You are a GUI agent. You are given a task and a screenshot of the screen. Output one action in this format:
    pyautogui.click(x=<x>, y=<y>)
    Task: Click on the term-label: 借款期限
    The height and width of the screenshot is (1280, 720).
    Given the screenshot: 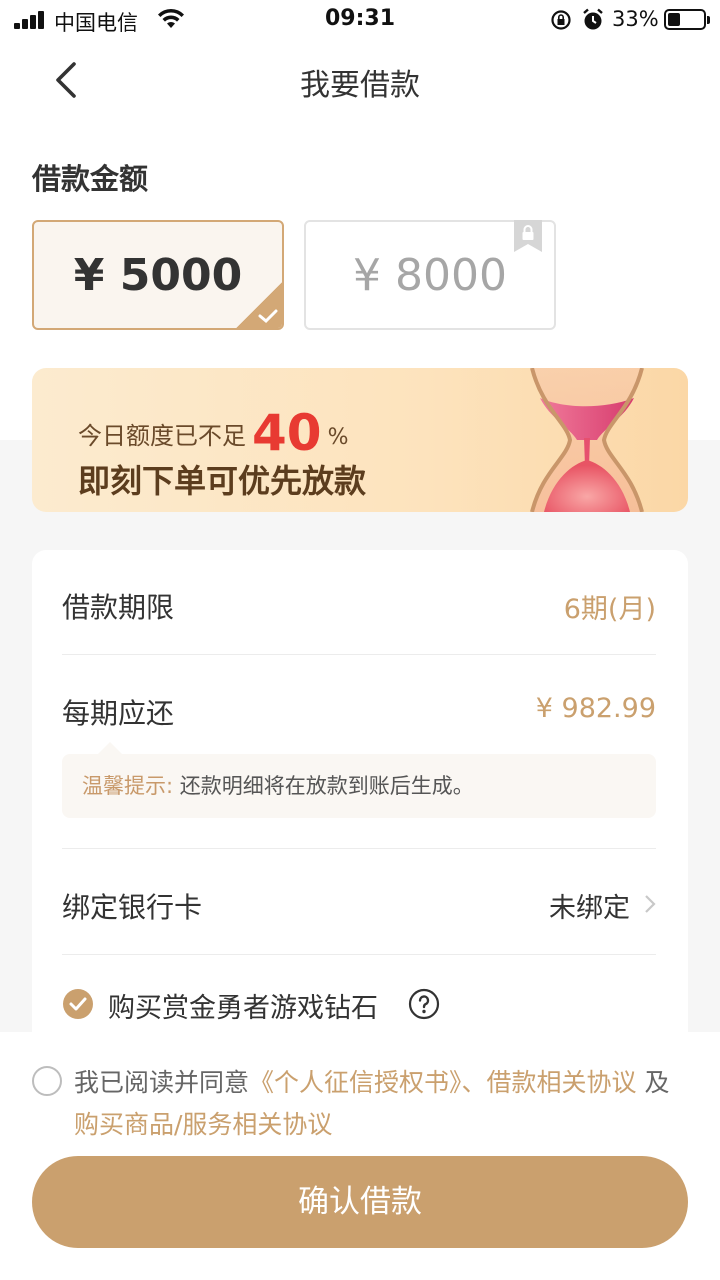 What is the action you would take?
    pyautogui.click(x=118, y=607)
    